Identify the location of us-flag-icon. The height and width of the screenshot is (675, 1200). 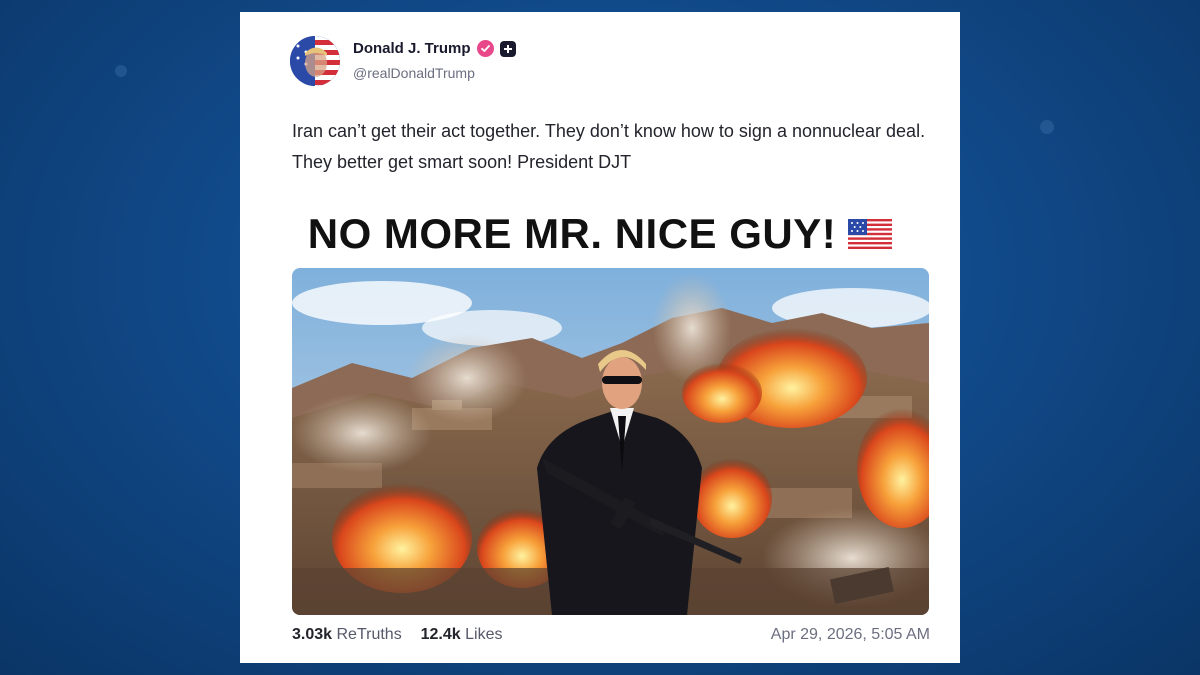
(870, 234).